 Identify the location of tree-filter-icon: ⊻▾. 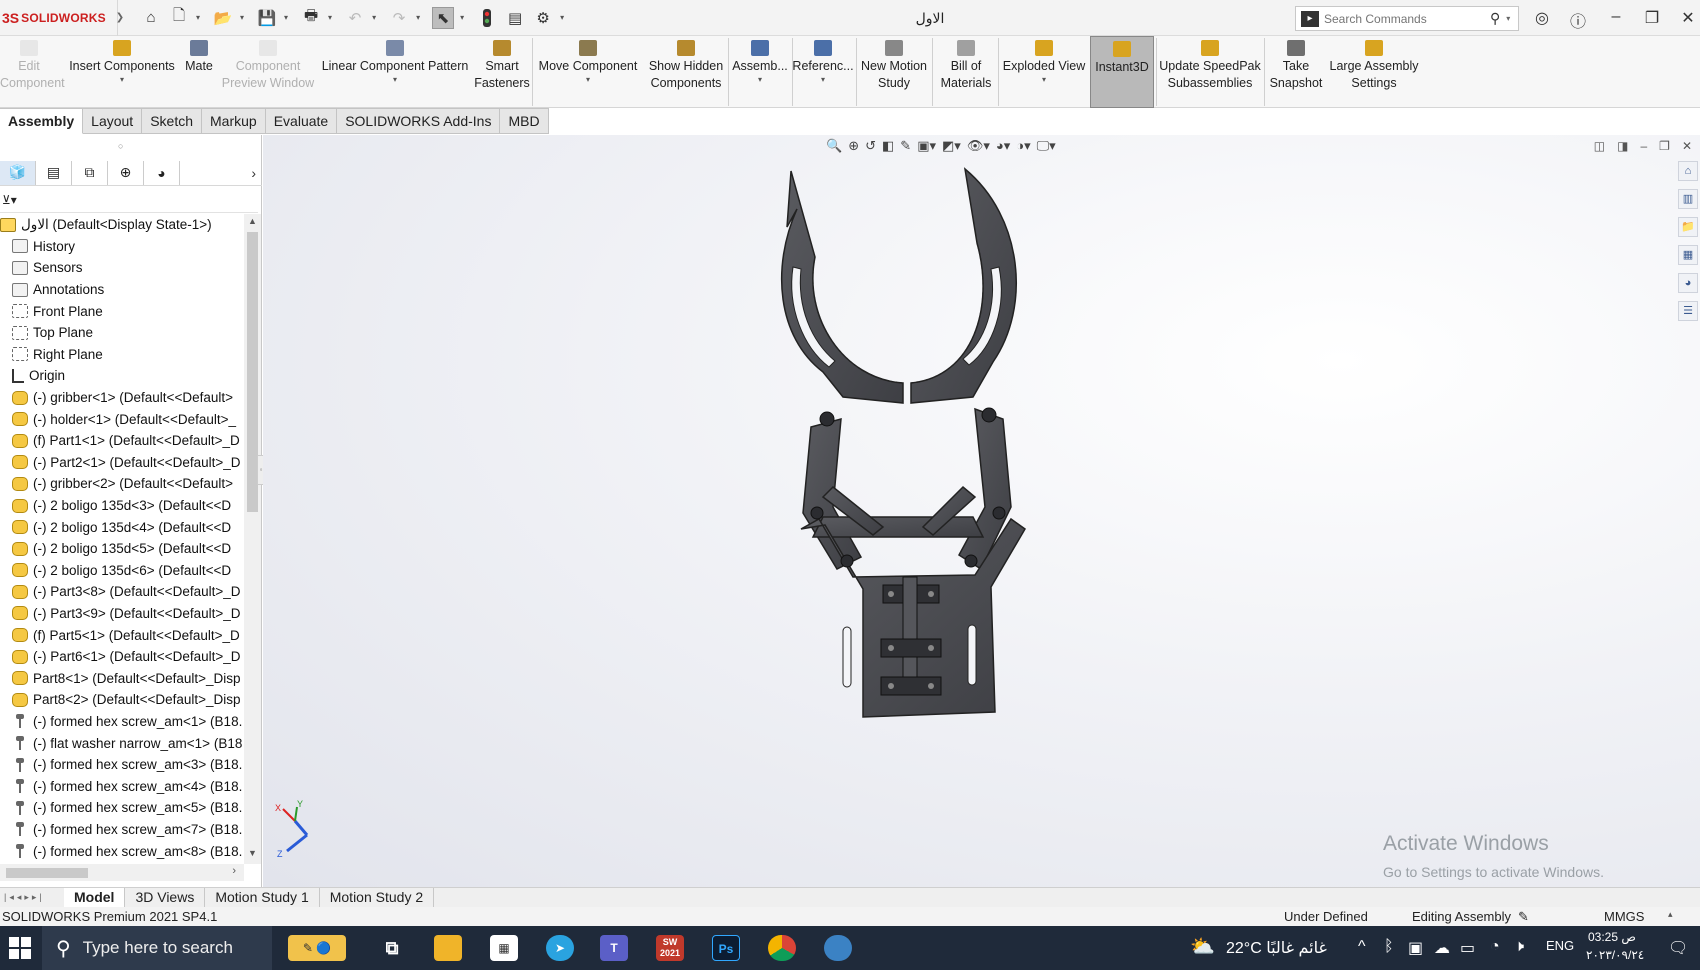
(129, 200).